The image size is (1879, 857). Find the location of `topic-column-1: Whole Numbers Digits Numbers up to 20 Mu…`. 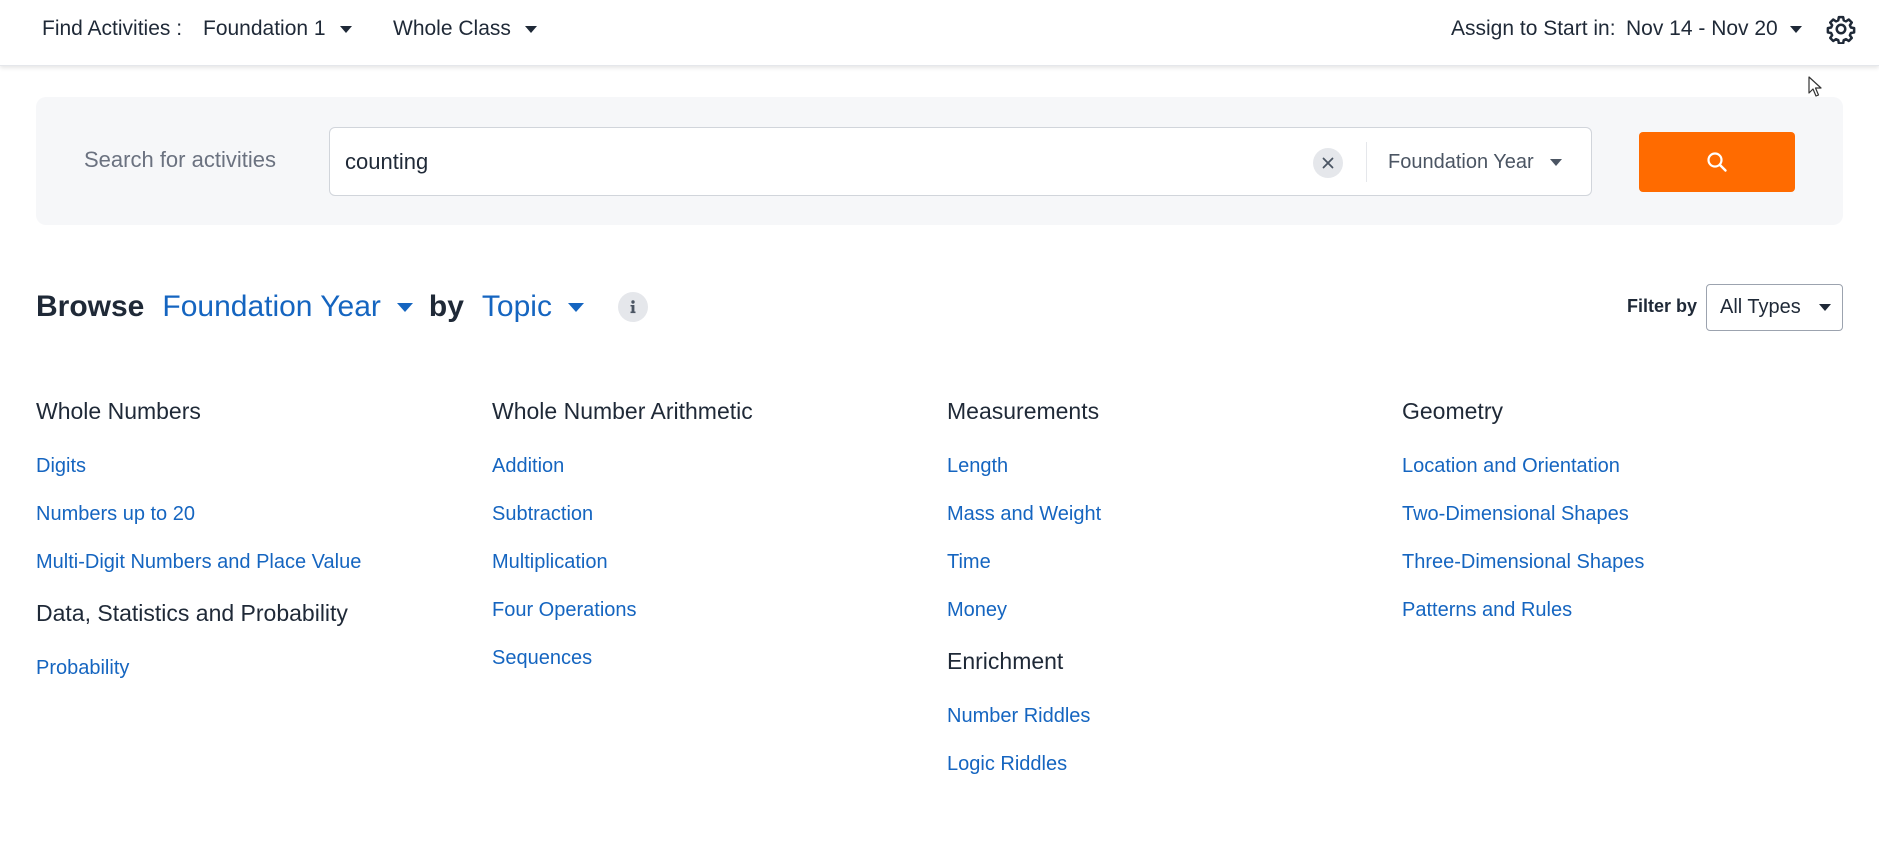

topic-column-1: Whole Numbers Digits Numbers up to 20 Mu… is located at coordinates (256, 550).